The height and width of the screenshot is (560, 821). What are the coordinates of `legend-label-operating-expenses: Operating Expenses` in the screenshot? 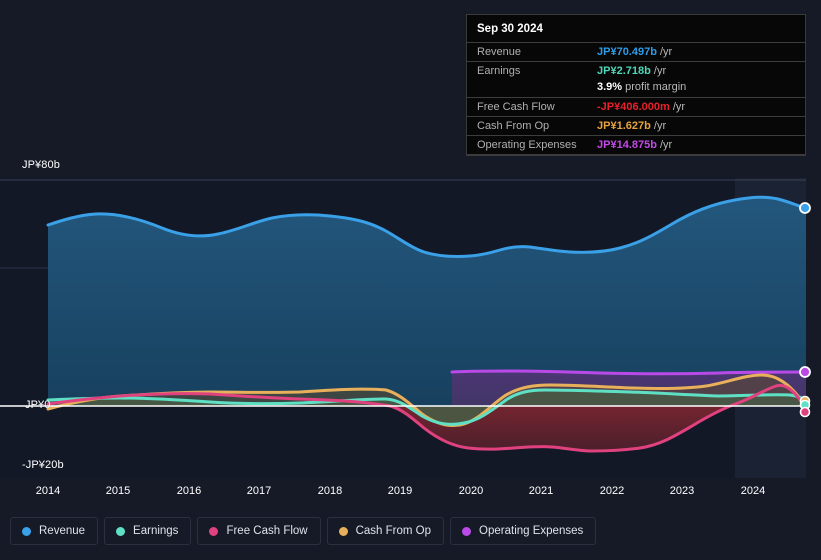 It's located at (531, 531).